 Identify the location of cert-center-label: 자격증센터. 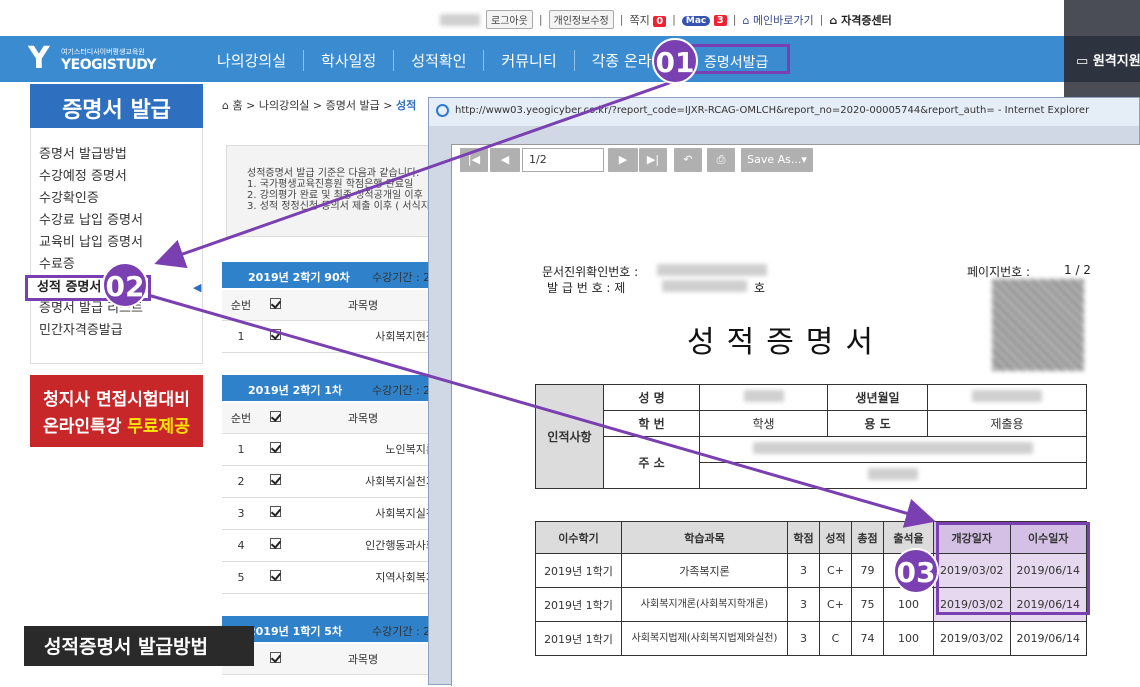
(866, 20).